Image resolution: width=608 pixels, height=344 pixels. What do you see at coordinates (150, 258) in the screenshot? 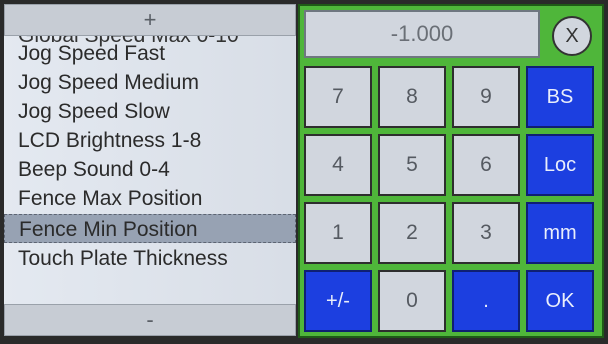
I see `menu-item-touch-plate-thickness: Touch Plate Thickness` at bounding box center [150, 258].